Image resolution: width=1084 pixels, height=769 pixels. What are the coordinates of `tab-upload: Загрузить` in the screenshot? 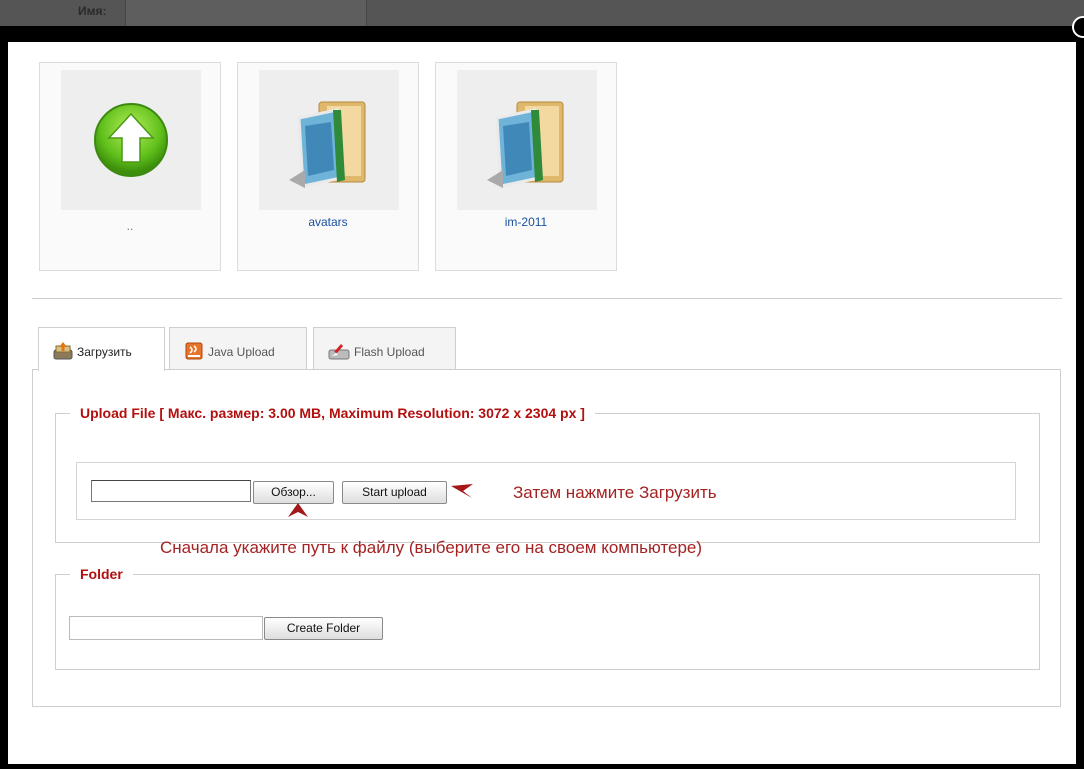 It's located at (101, 349).